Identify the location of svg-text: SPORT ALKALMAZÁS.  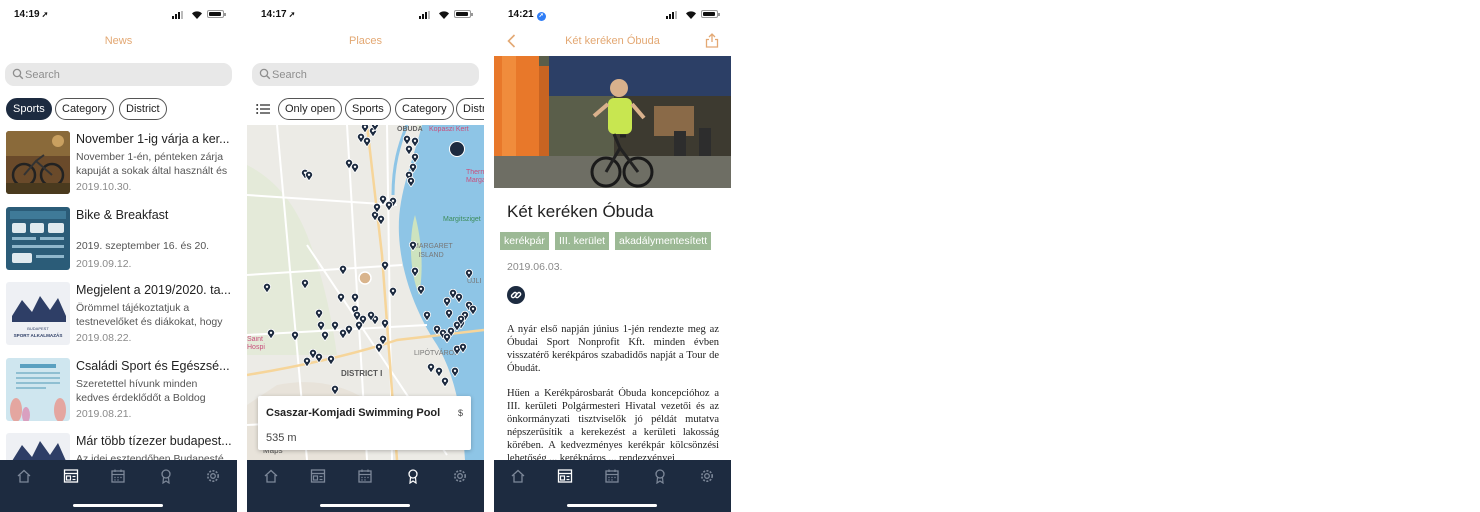
(38, 335).